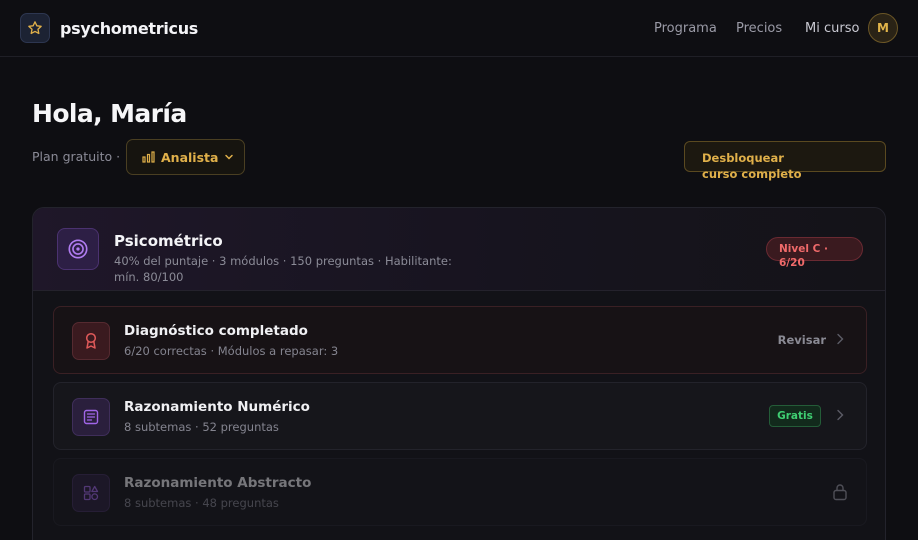 The width and height of the screenshot is (918, 540). Describe the element at coordinates (802, 340) in the screenshot. I see `review-button: Revisar` at that location.